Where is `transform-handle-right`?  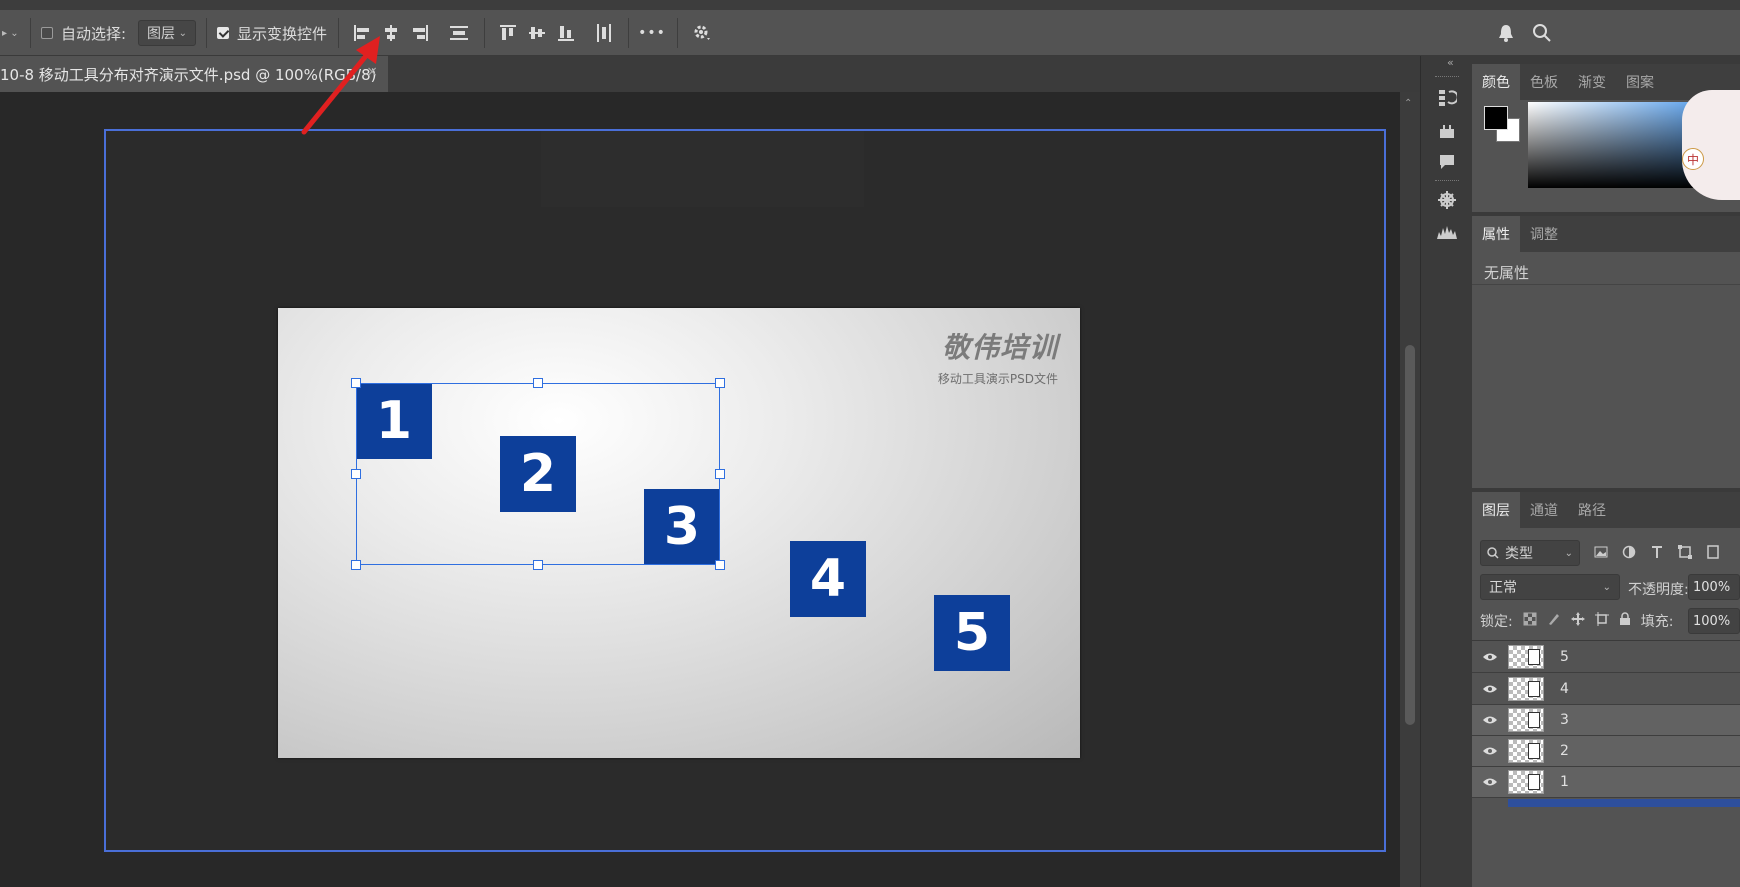 transform-handle-right is located at coordinates (720, 474).